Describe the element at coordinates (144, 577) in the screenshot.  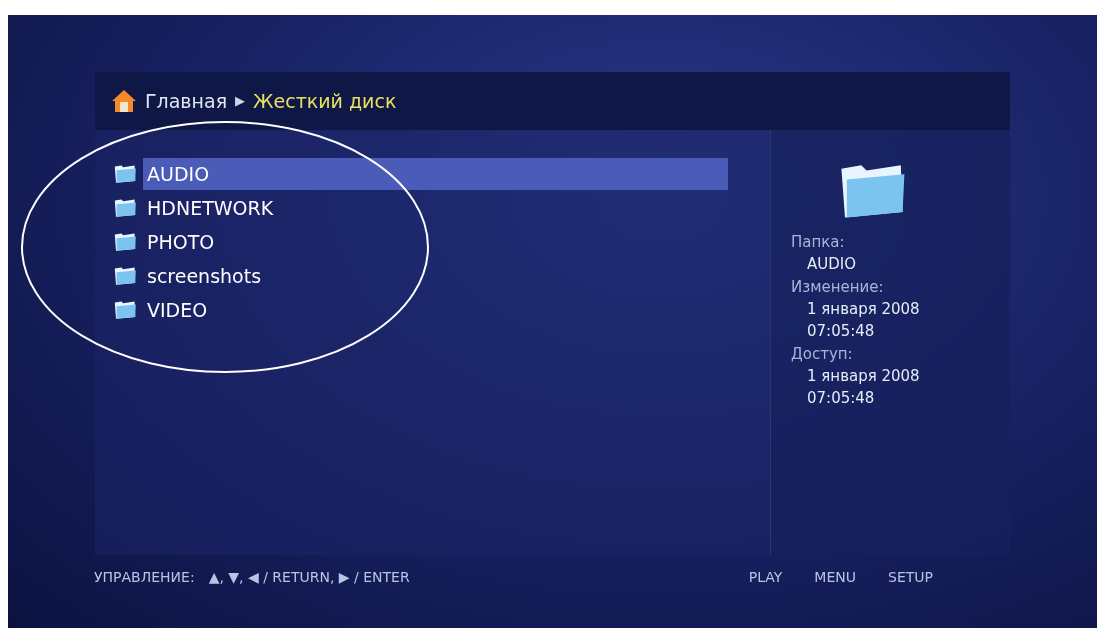
I see `controls-label: УПРАВЛЕНИЕ:` at that location.